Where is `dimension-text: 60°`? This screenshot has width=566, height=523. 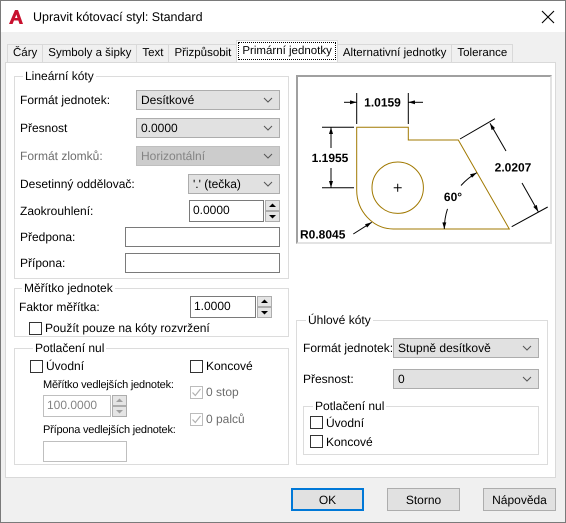
dimension-text: 60° is located at coordinates (453, 197).